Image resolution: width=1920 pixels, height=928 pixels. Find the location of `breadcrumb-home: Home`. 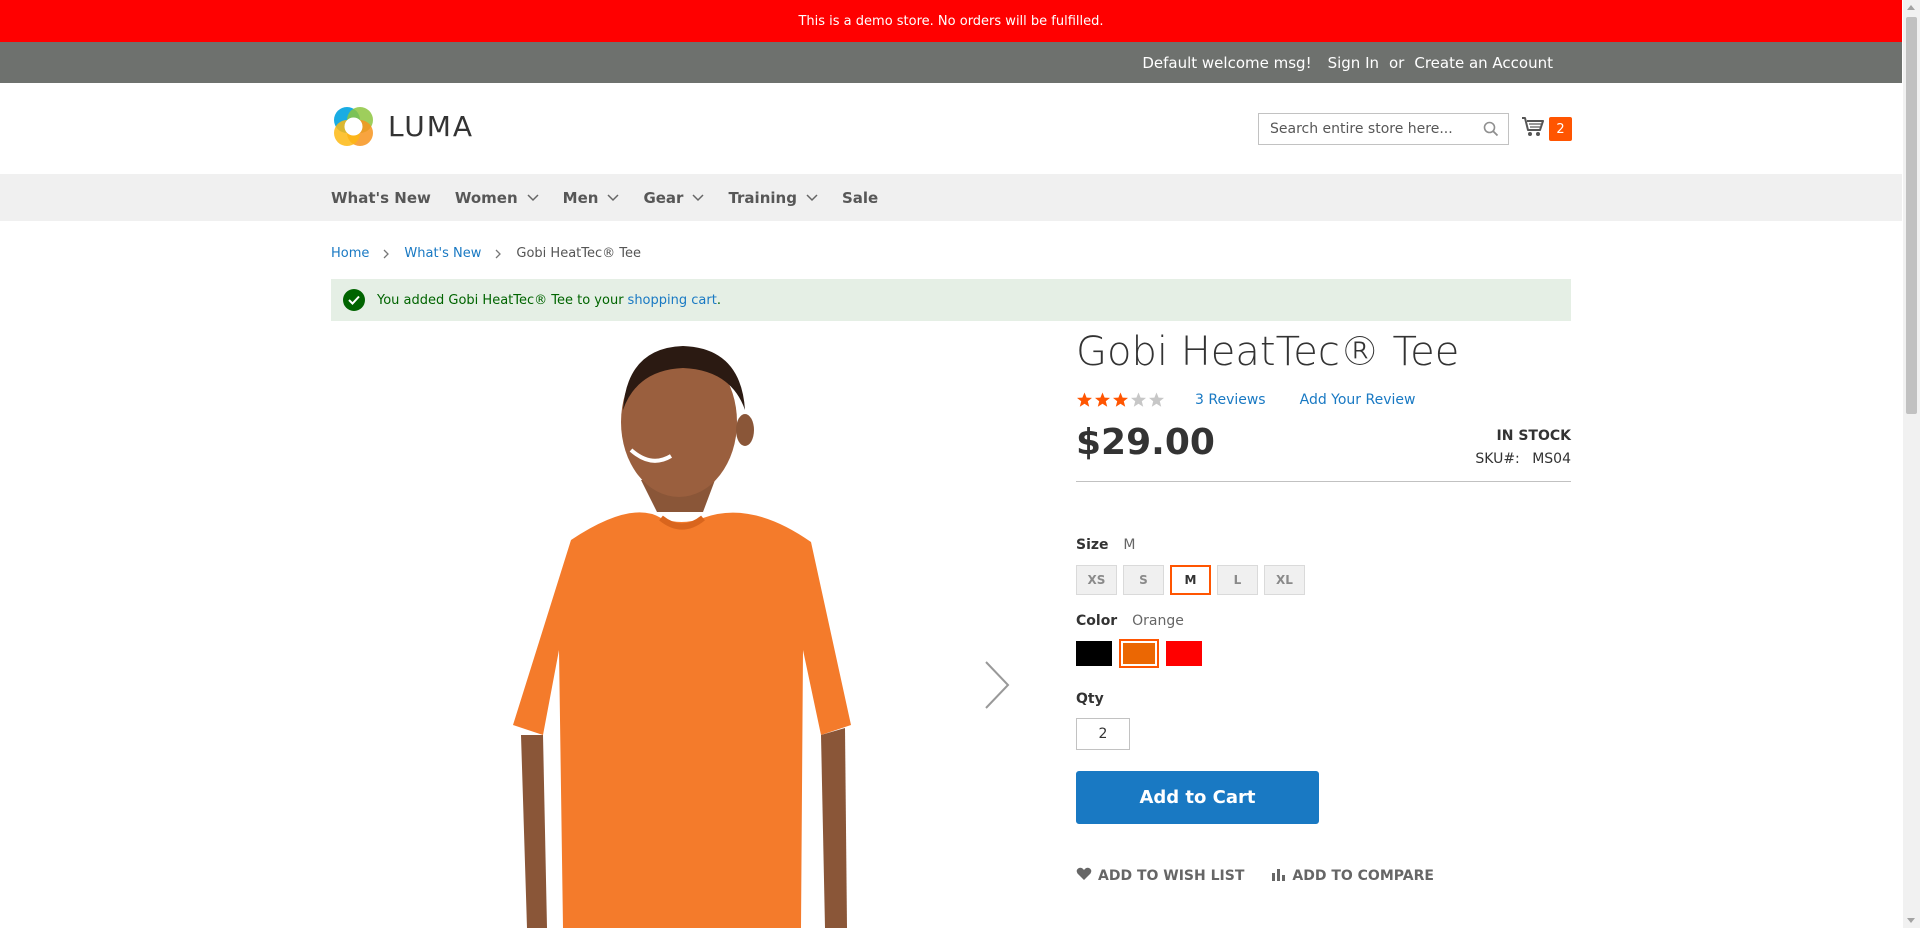

breadcrumb-home: Home is located at coordinates (350, 253).